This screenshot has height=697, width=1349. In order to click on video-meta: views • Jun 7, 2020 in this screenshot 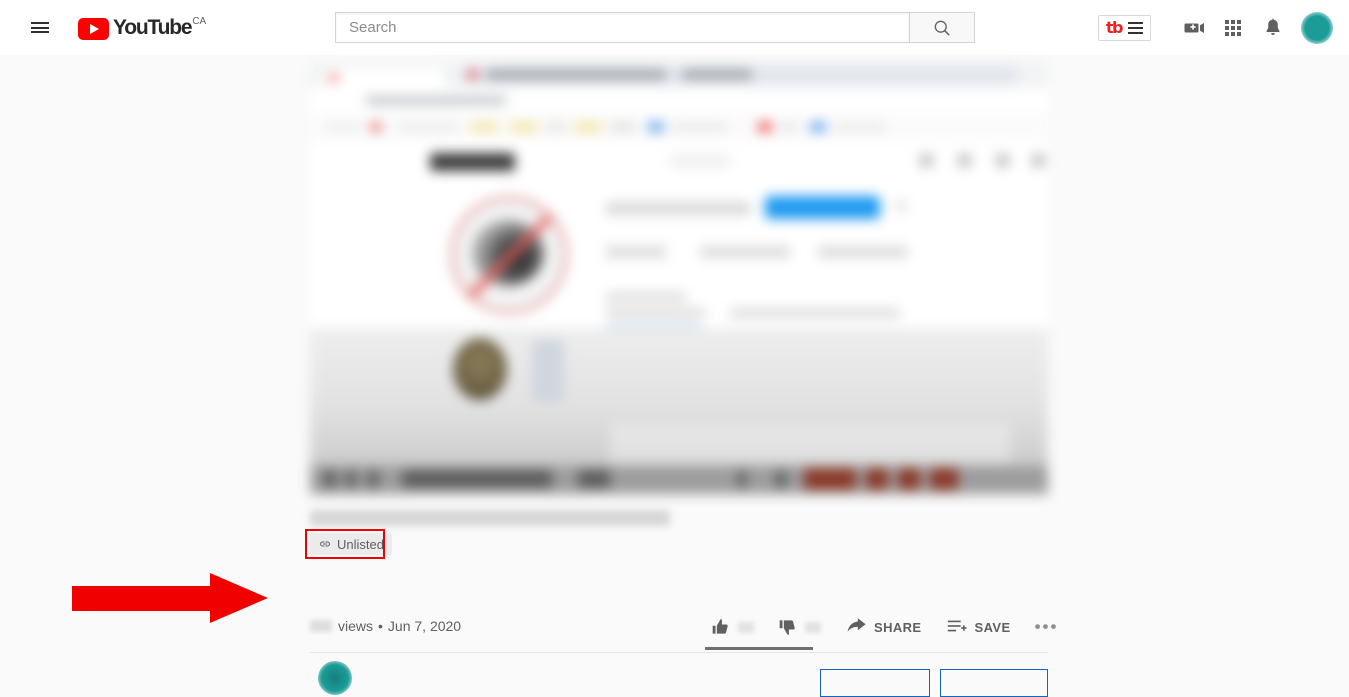, I will do `click(385, 626)`.